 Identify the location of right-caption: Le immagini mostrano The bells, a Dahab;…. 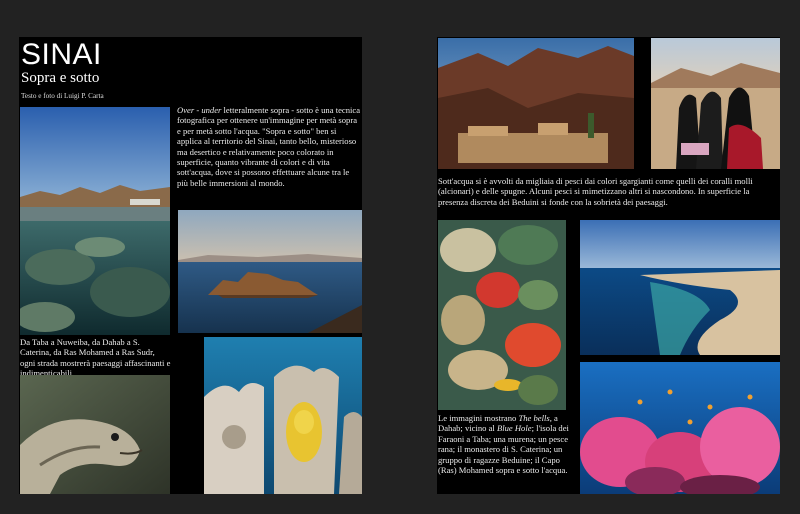
(505, 444).